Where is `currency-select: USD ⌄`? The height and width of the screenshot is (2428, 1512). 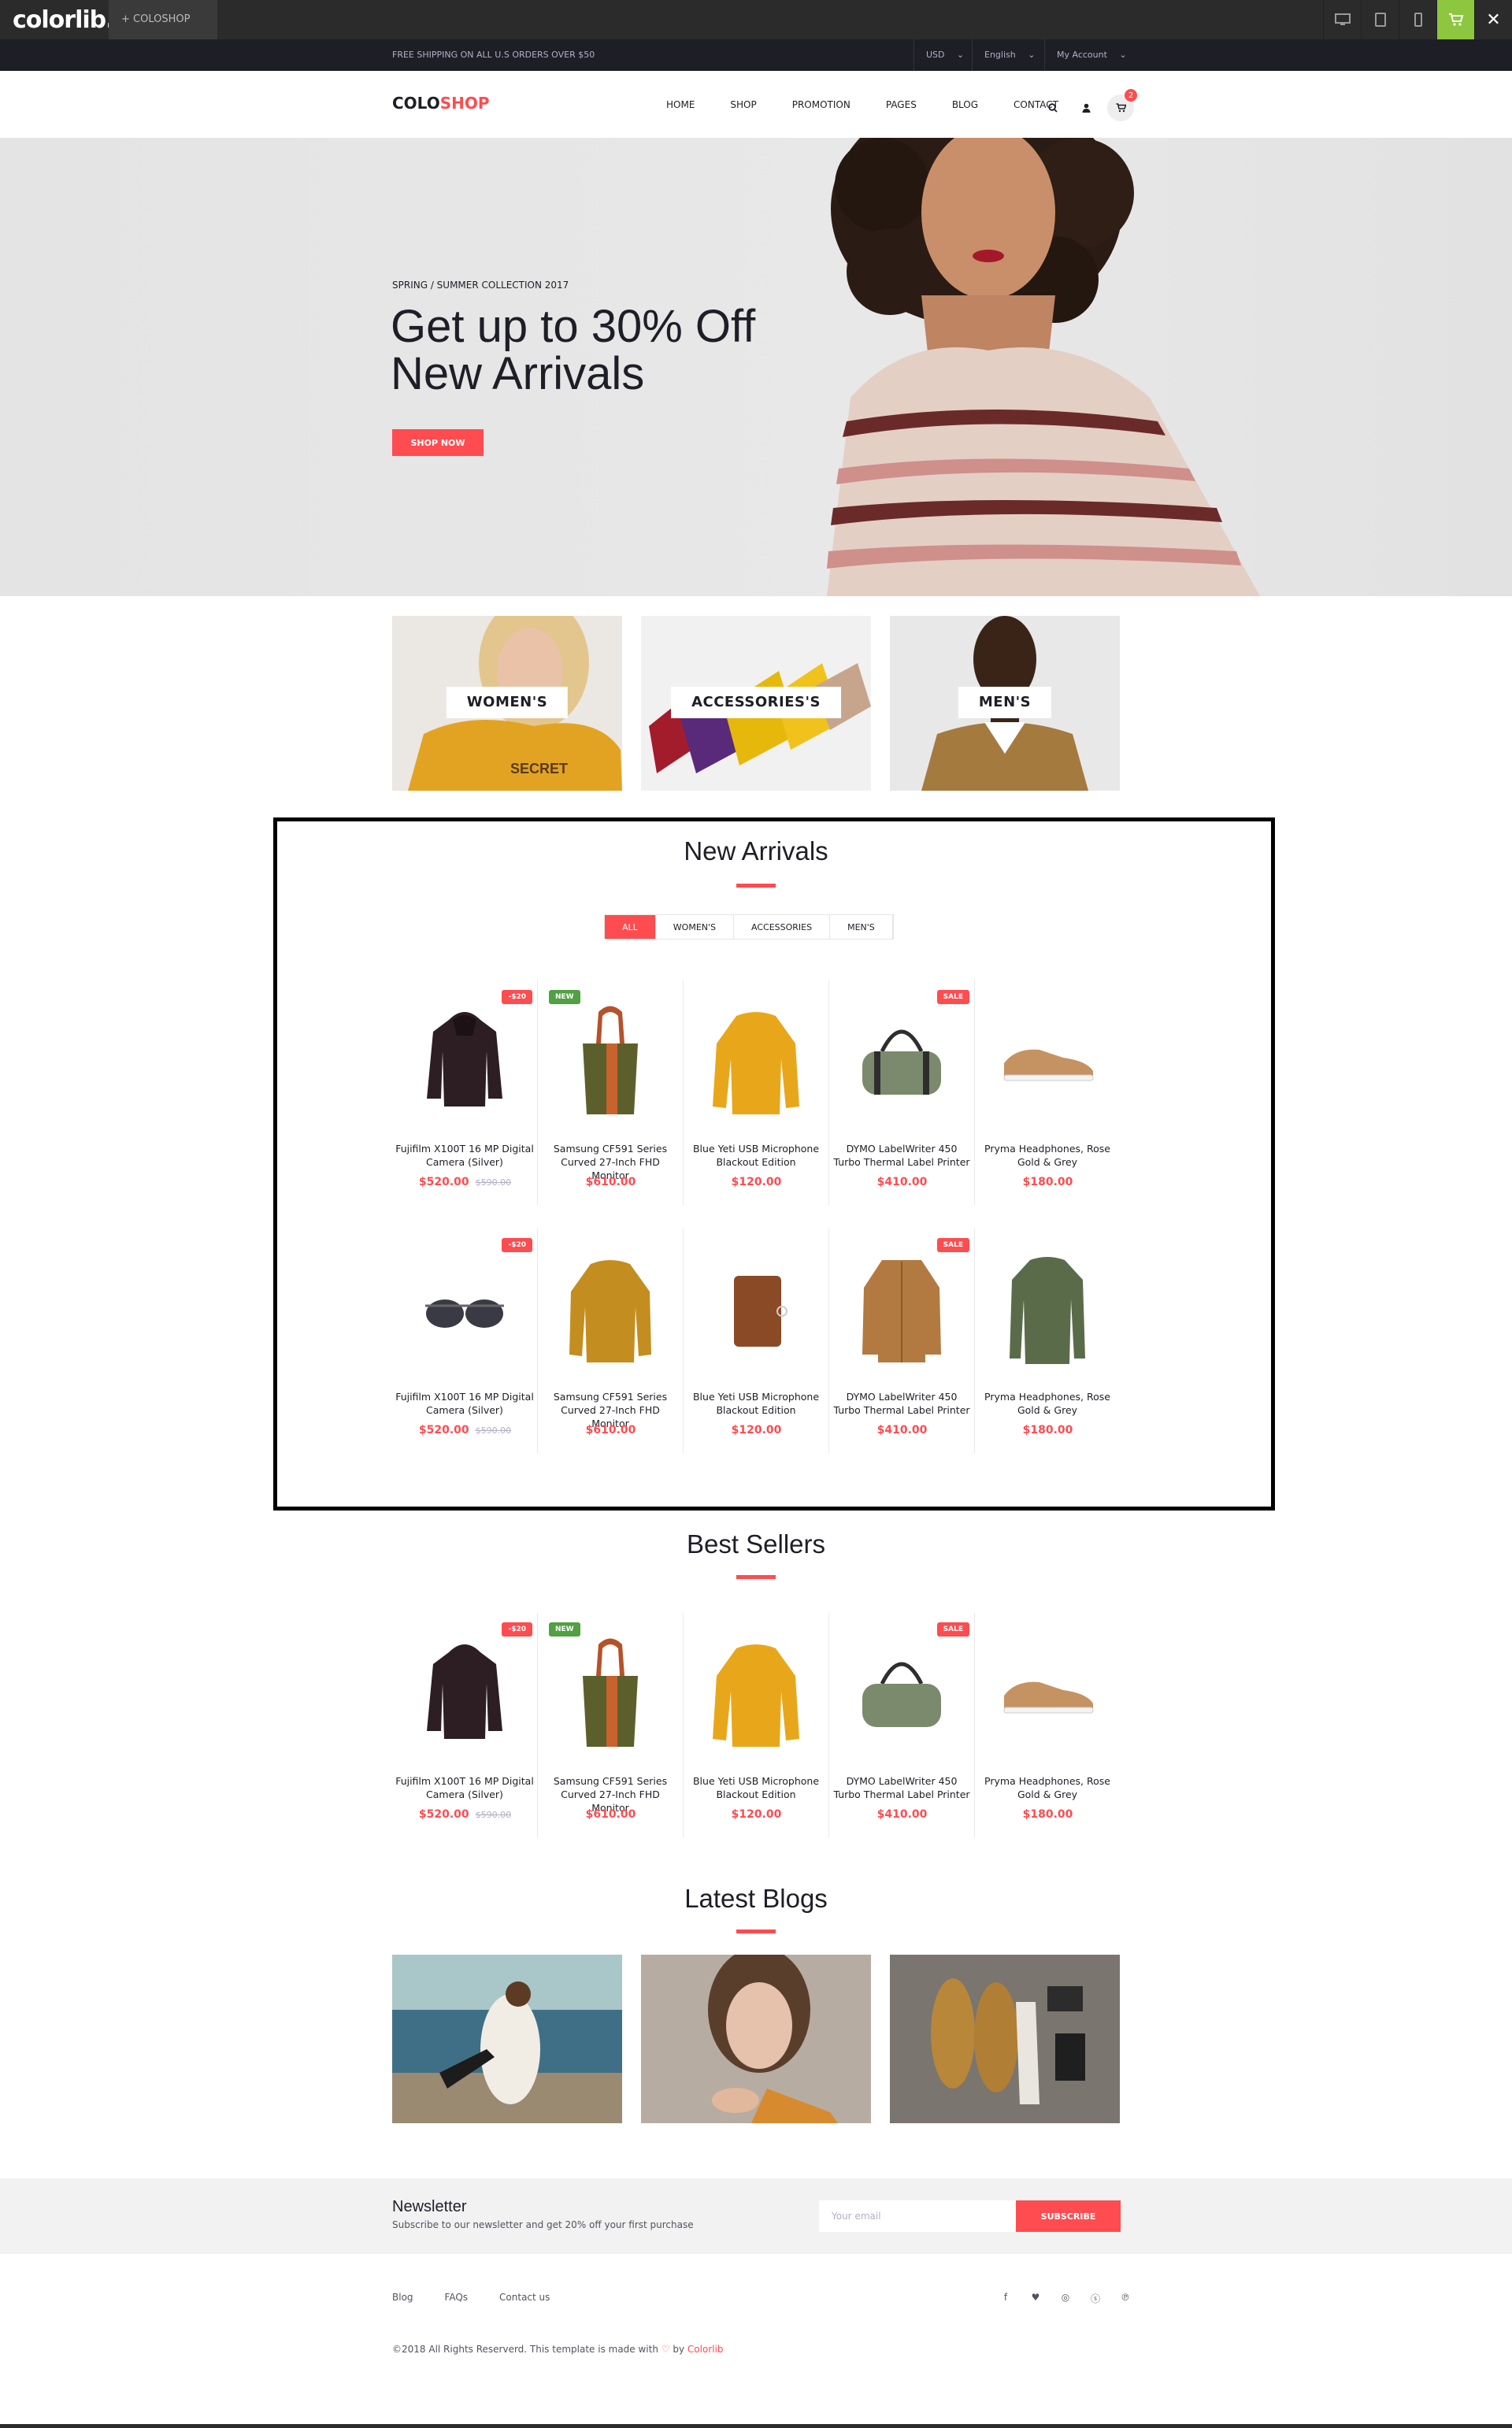 currency-select: USD ⌄ is located at coordinates (945, 55).